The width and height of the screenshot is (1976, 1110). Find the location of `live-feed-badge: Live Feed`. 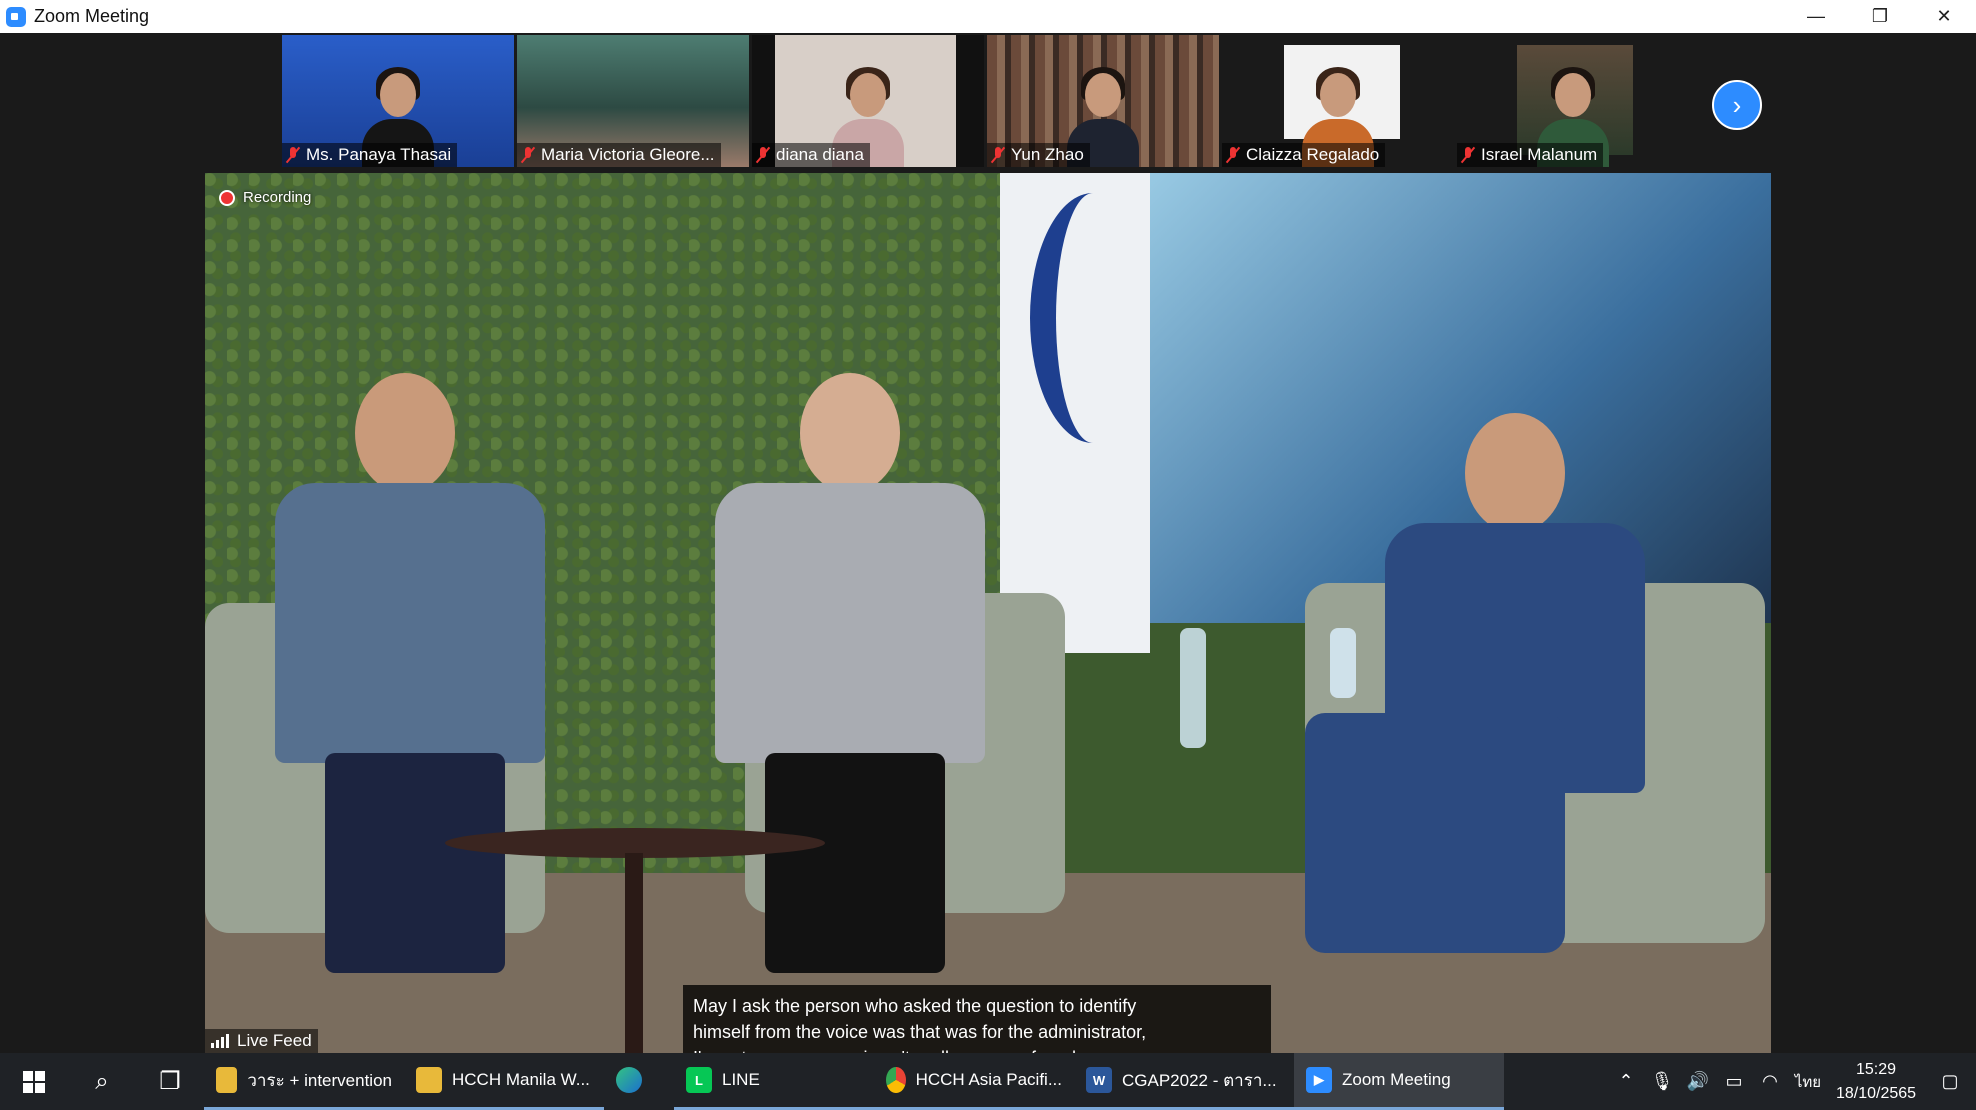

live-feed-badge: Live Feed is located at coordinates (261, 1041).